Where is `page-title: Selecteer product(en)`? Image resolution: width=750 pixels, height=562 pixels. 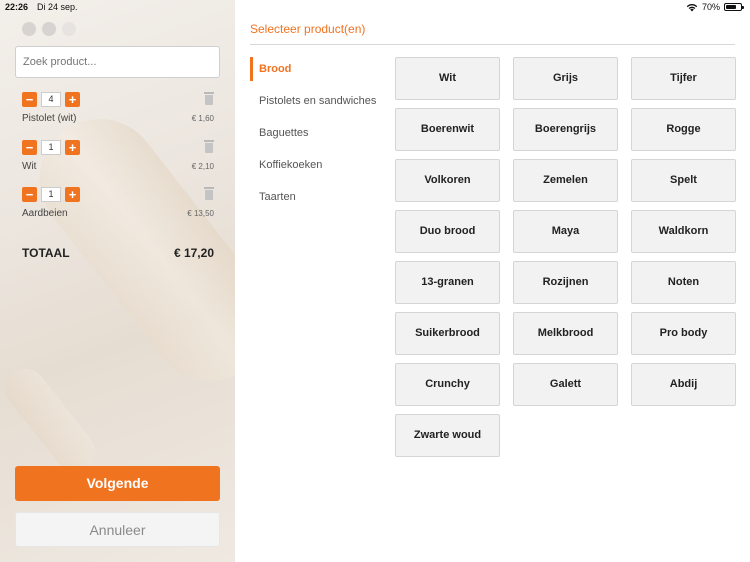
page-title: Selecteer product(en) is located at coordinates (308, 29).